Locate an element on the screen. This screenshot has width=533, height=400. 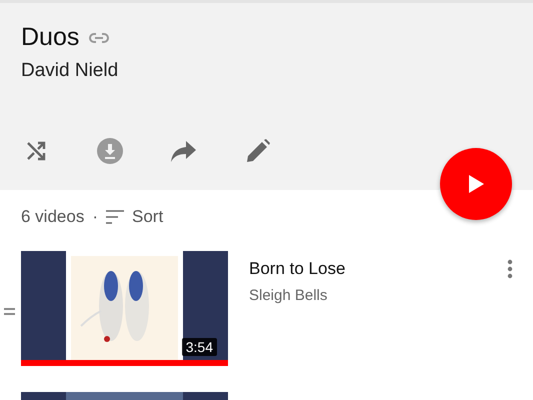
duration-badge: 3:54 is located at coordinates (199, 347).